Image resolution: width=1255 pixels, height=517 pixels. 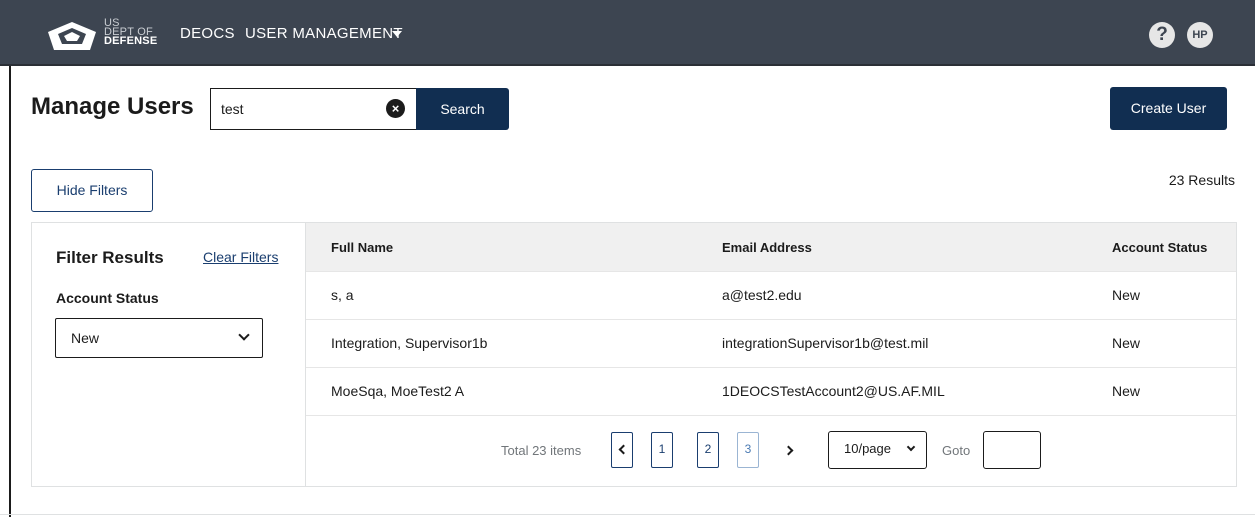 What do you see at coordinates (748, 450) in the screenshot?
I see `page-3-button: 3` at bounding box center [748, 450].